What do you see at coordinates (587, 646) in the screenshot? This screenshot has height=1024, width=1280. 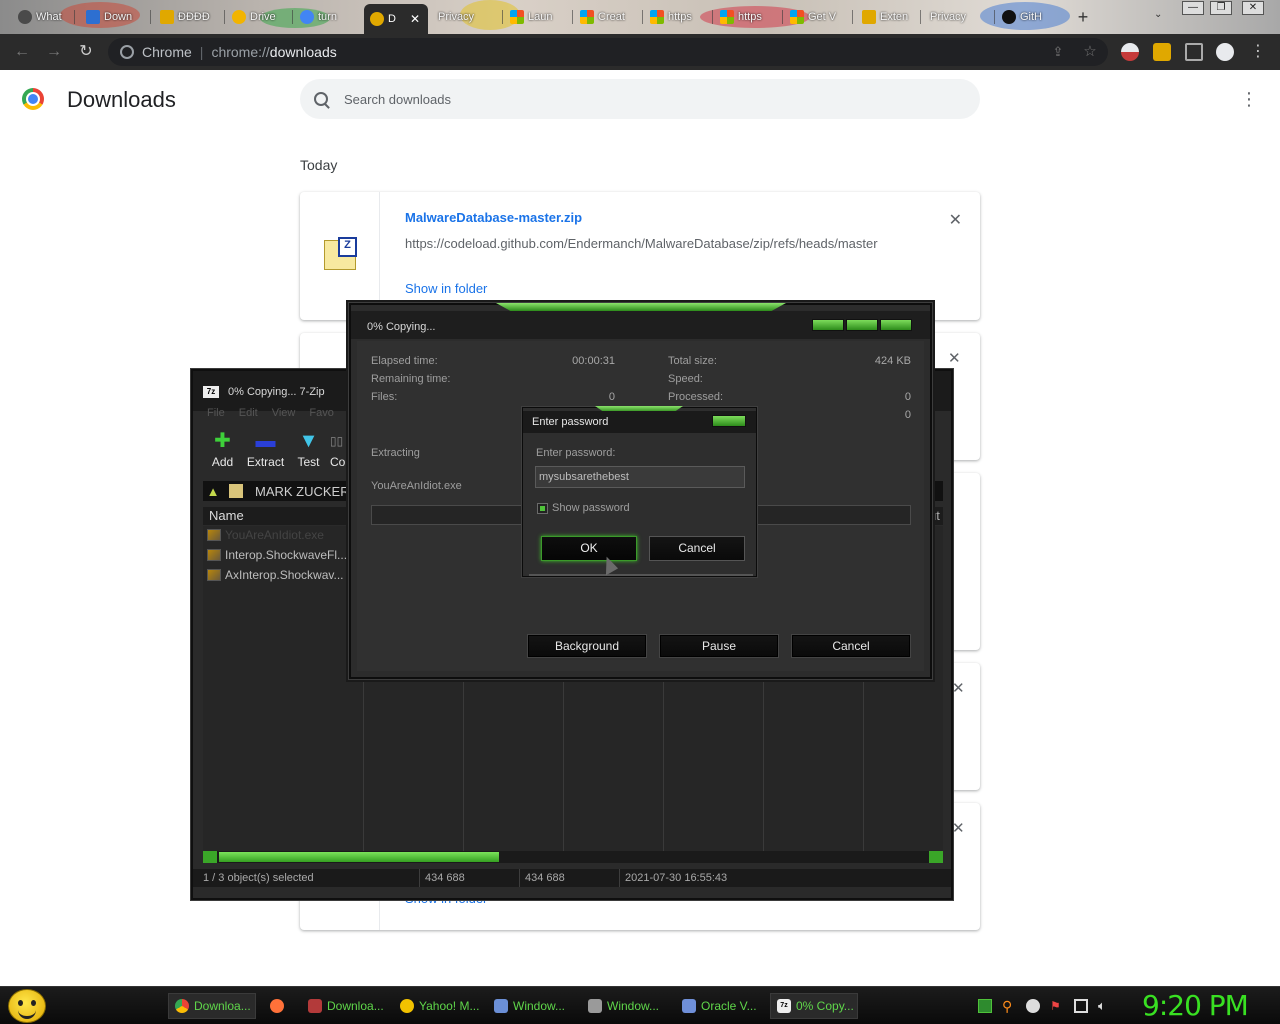 I see `background-button: Background` at bounding box center [587, 646].